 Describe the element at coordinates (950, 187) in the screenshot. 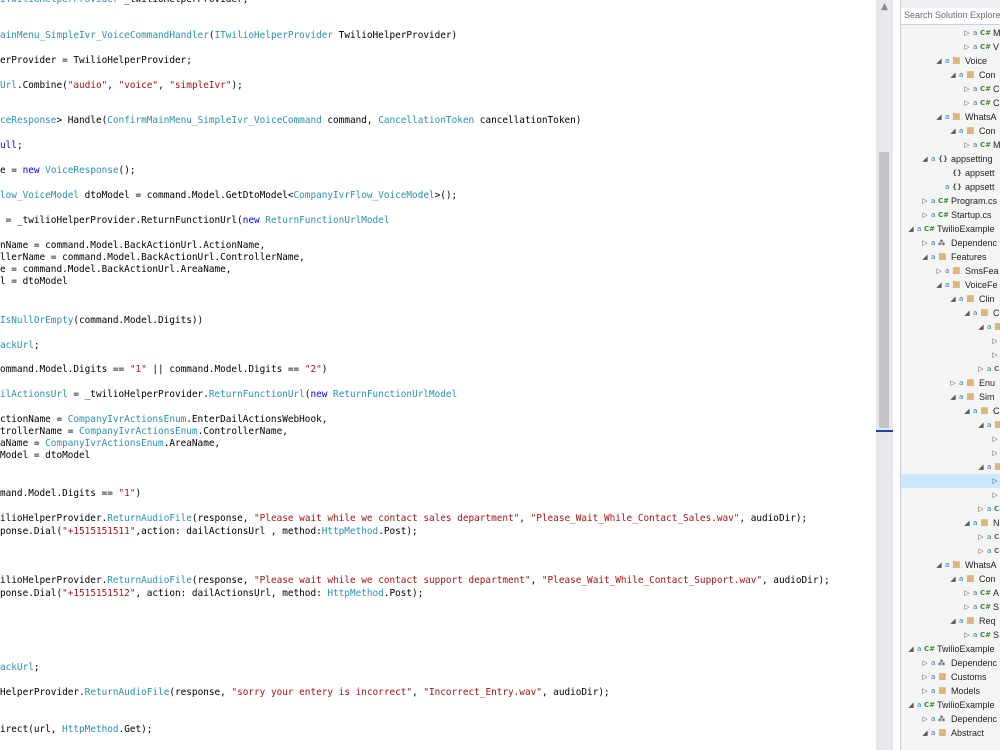

I see `tree-item: a{} appsett` at that location.